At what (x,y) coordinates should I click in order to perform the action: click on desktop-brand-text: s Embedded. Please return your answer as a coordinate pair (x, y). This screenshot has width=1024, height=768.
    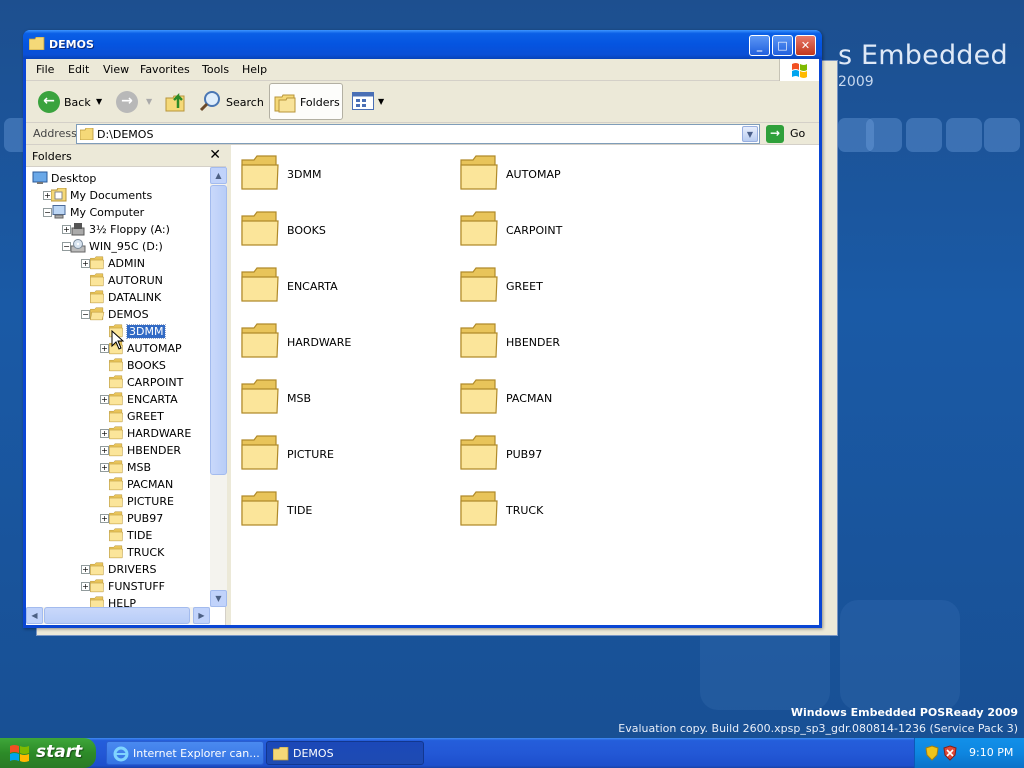
    Looking at the image, I should click on (923, 55).